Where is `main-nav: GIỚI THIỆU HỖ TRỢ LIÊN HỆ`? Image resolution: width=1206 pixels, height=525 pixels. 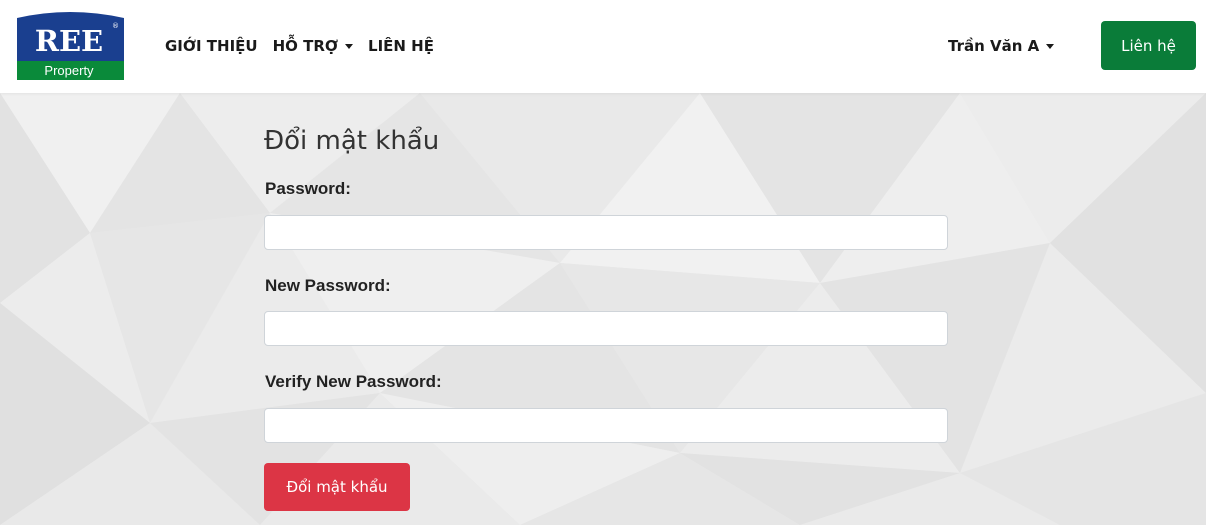 main-nav: GIỚI THIỆU HỖ TRỢ LIÊN HỆ is located at coordinates (299, 46).